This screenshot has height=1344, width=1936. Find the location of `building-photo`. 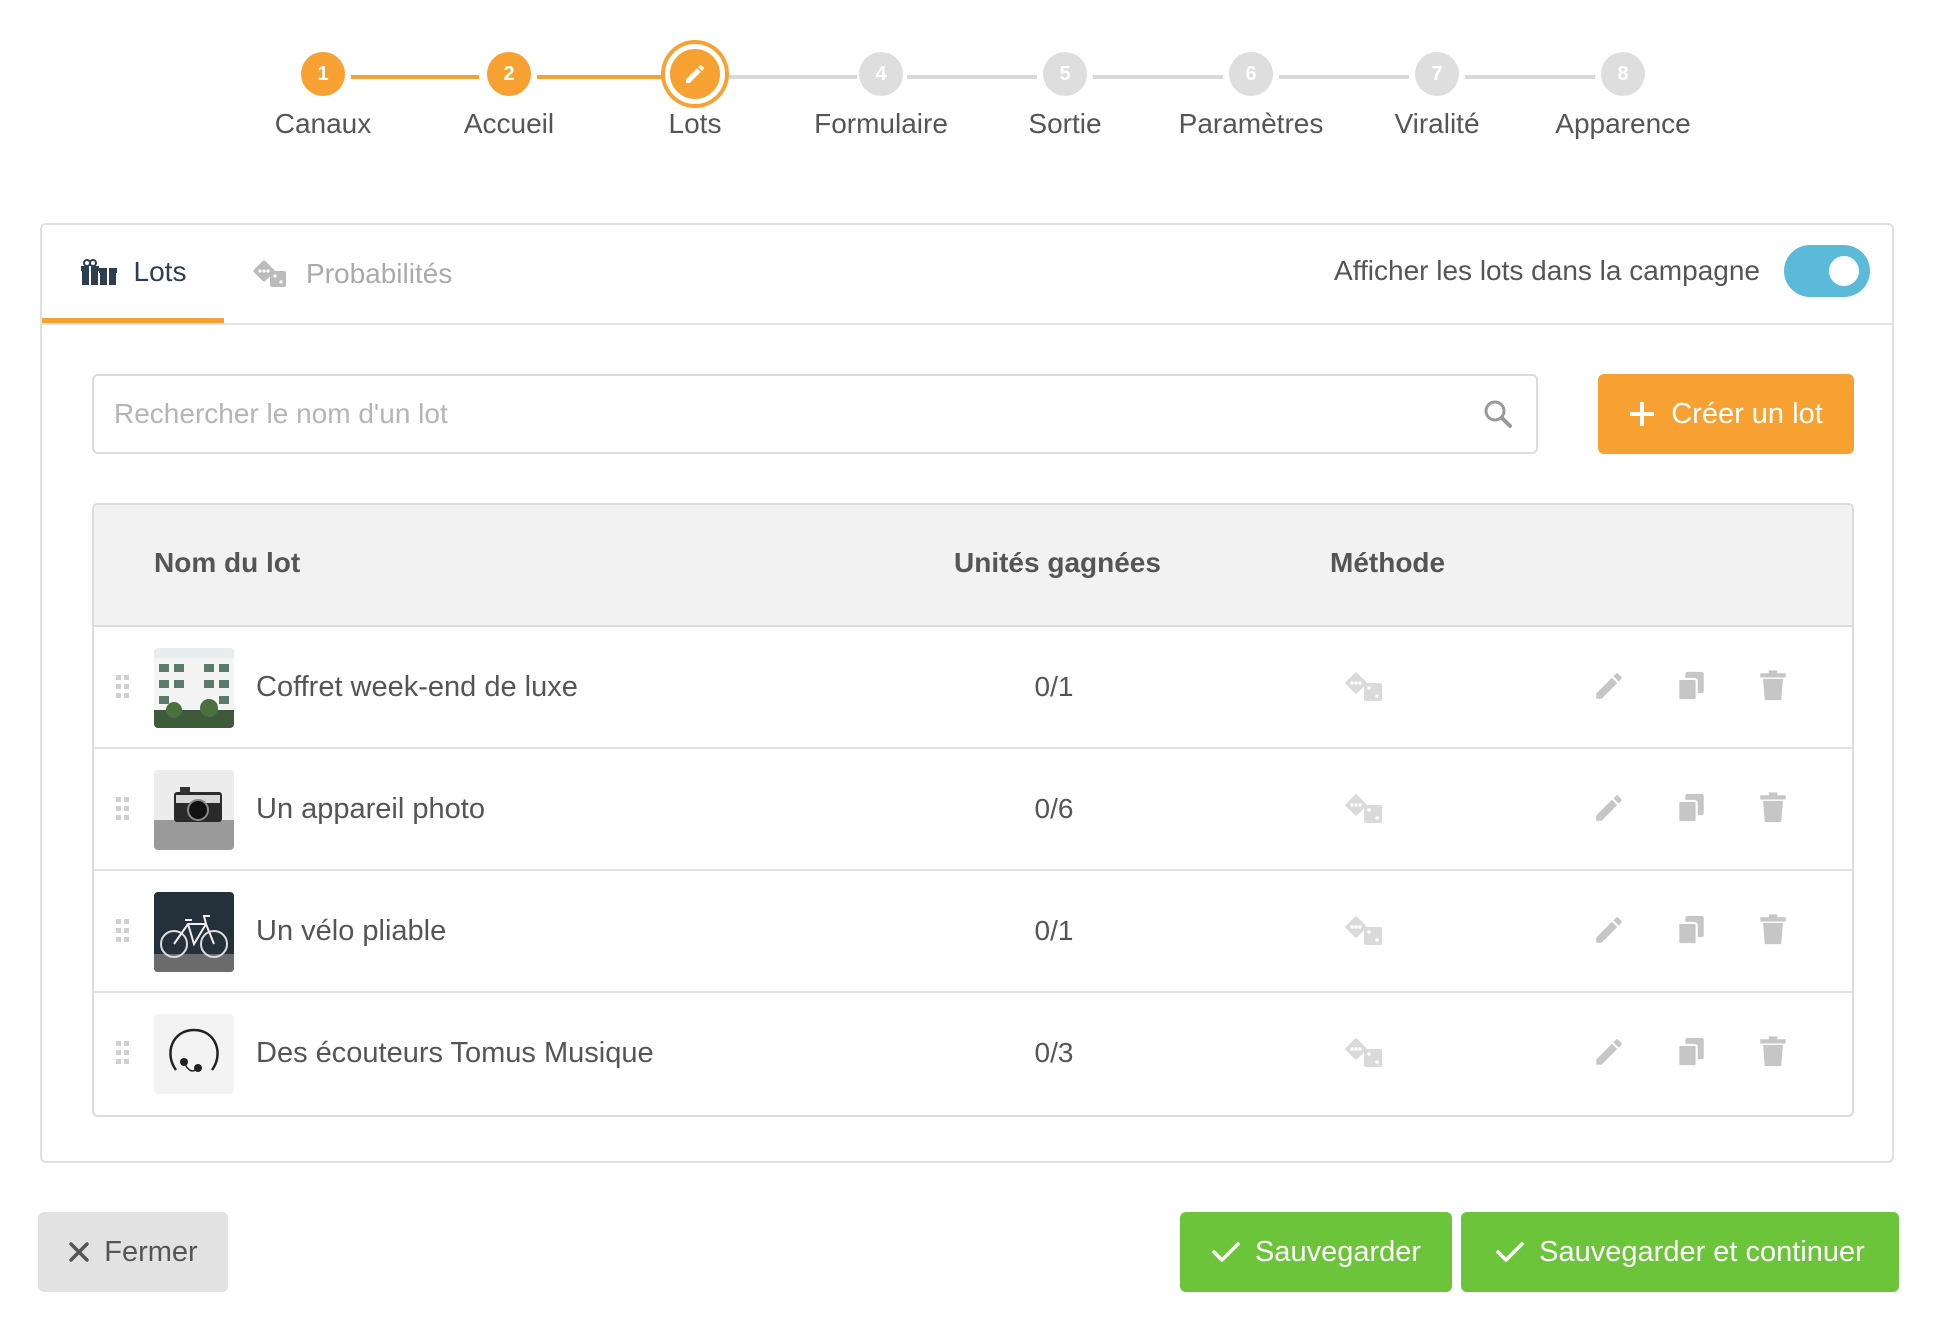

building-photo is located at coordinates (194, 688).